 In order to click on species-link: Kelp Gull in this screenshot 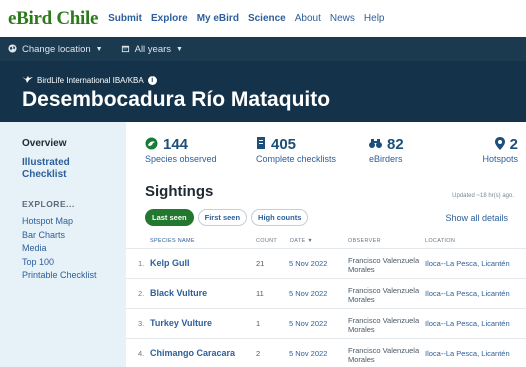, I will do `click(170, 263)`.